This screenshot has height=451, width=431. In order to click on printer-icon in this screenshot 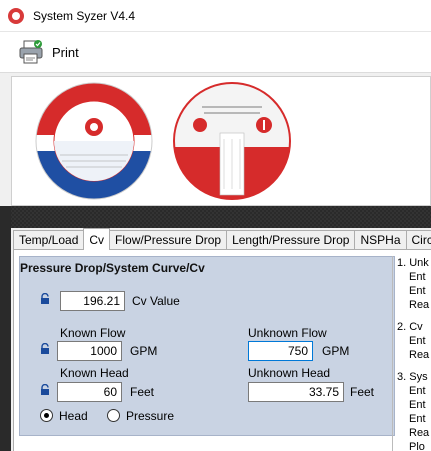, I will do `click(31, 52)`.